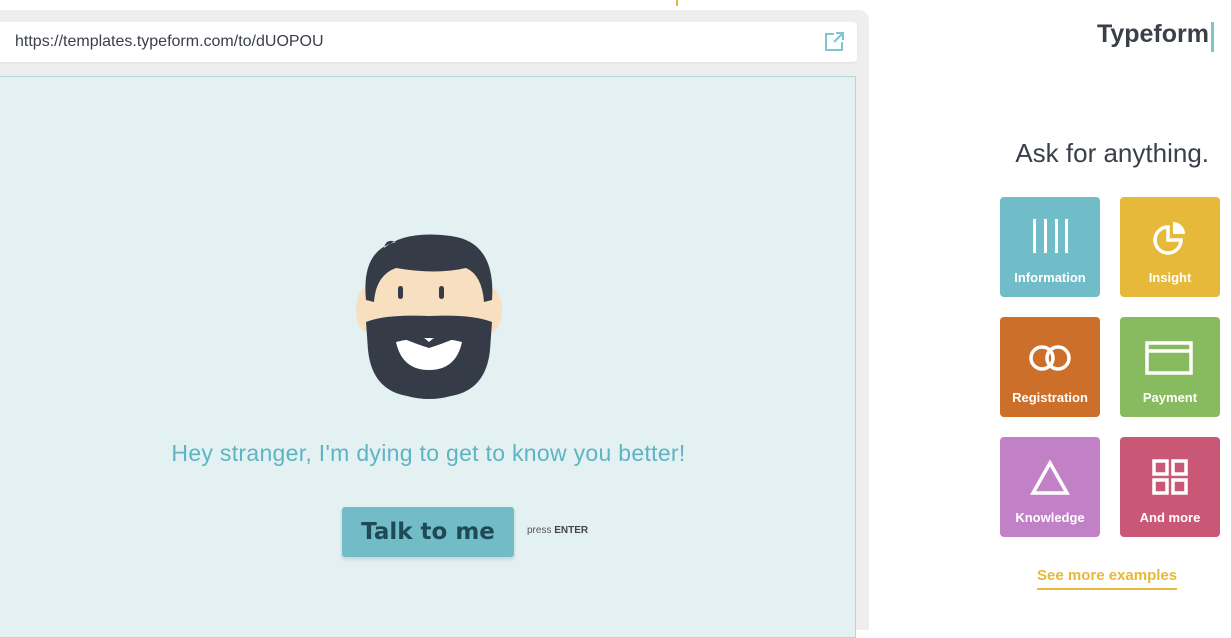 The image size is (1231, 638). What do you see at coordinates (1050, 236) in the screenshot?
I see `bars-icon` at bounding box center [1050, 236].